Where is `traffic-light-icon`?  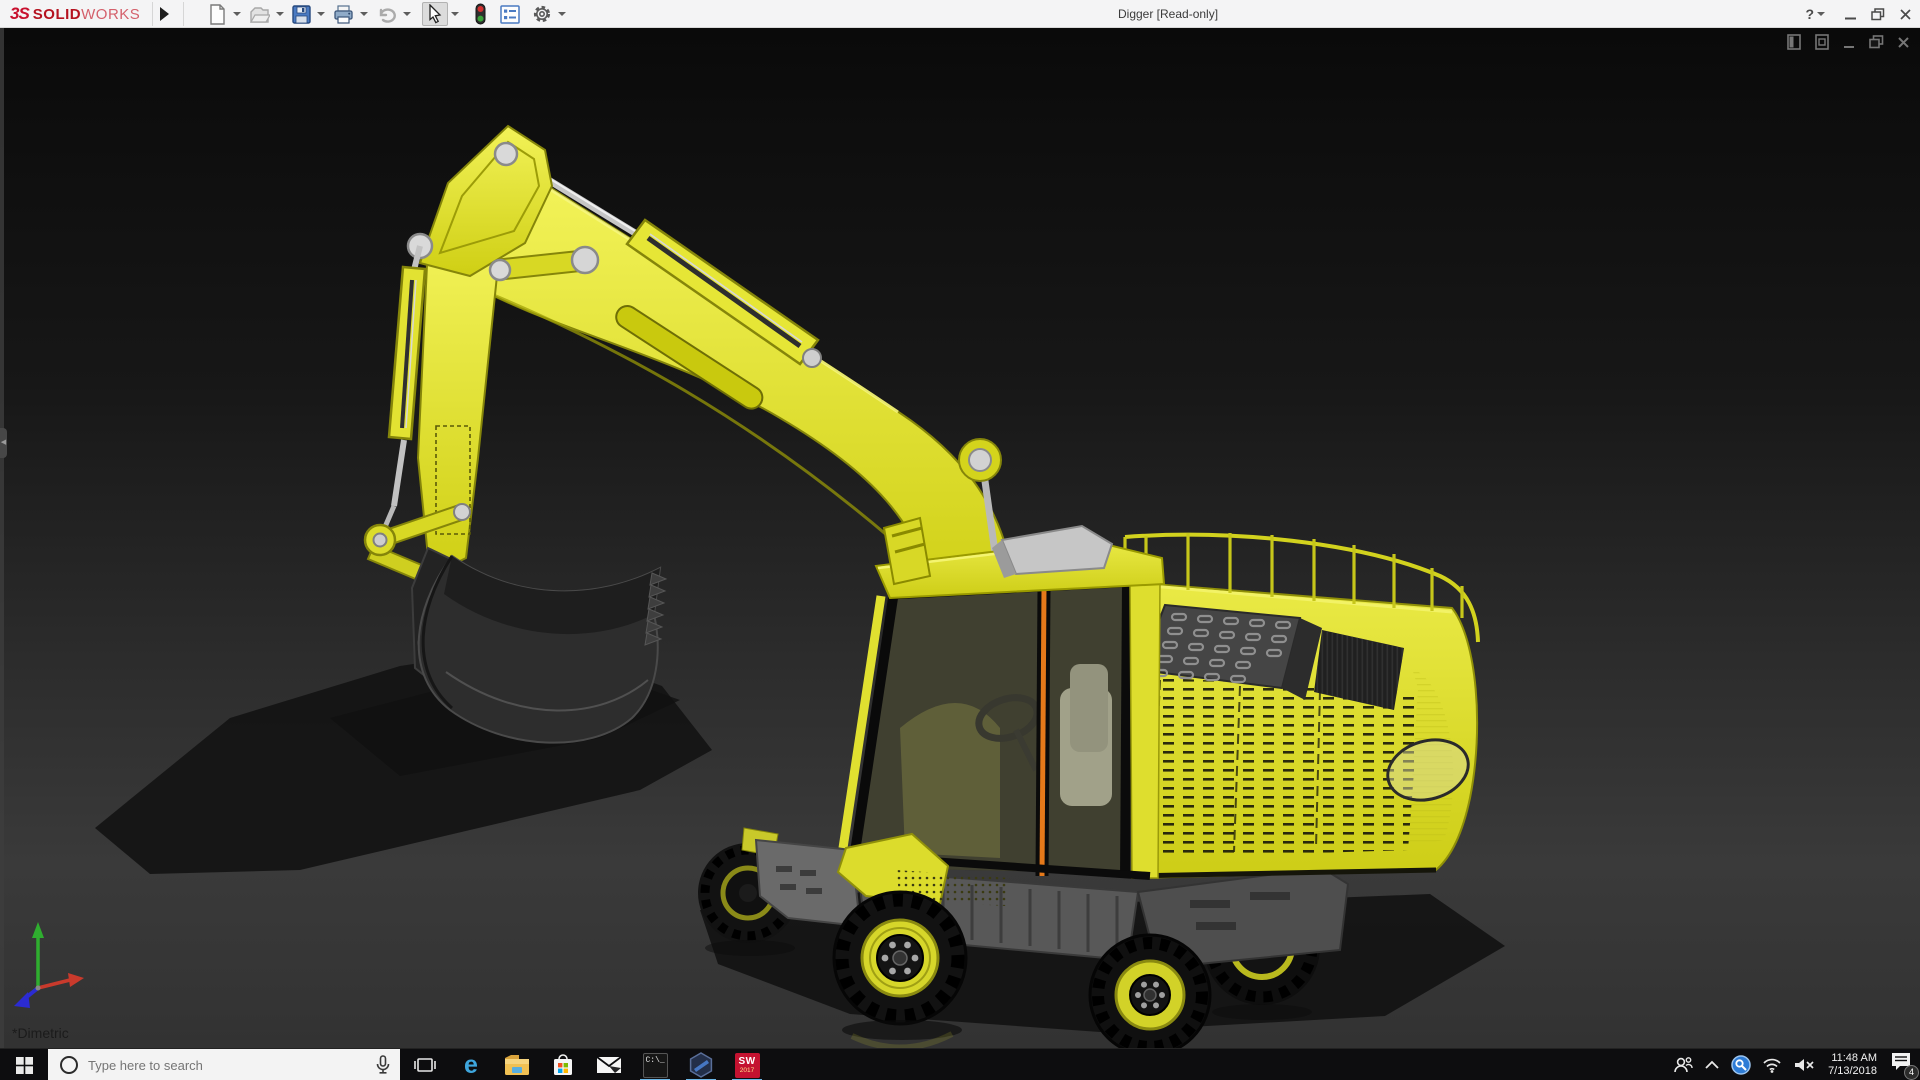 traffic-light-icon is located at coordinates (480, 14).